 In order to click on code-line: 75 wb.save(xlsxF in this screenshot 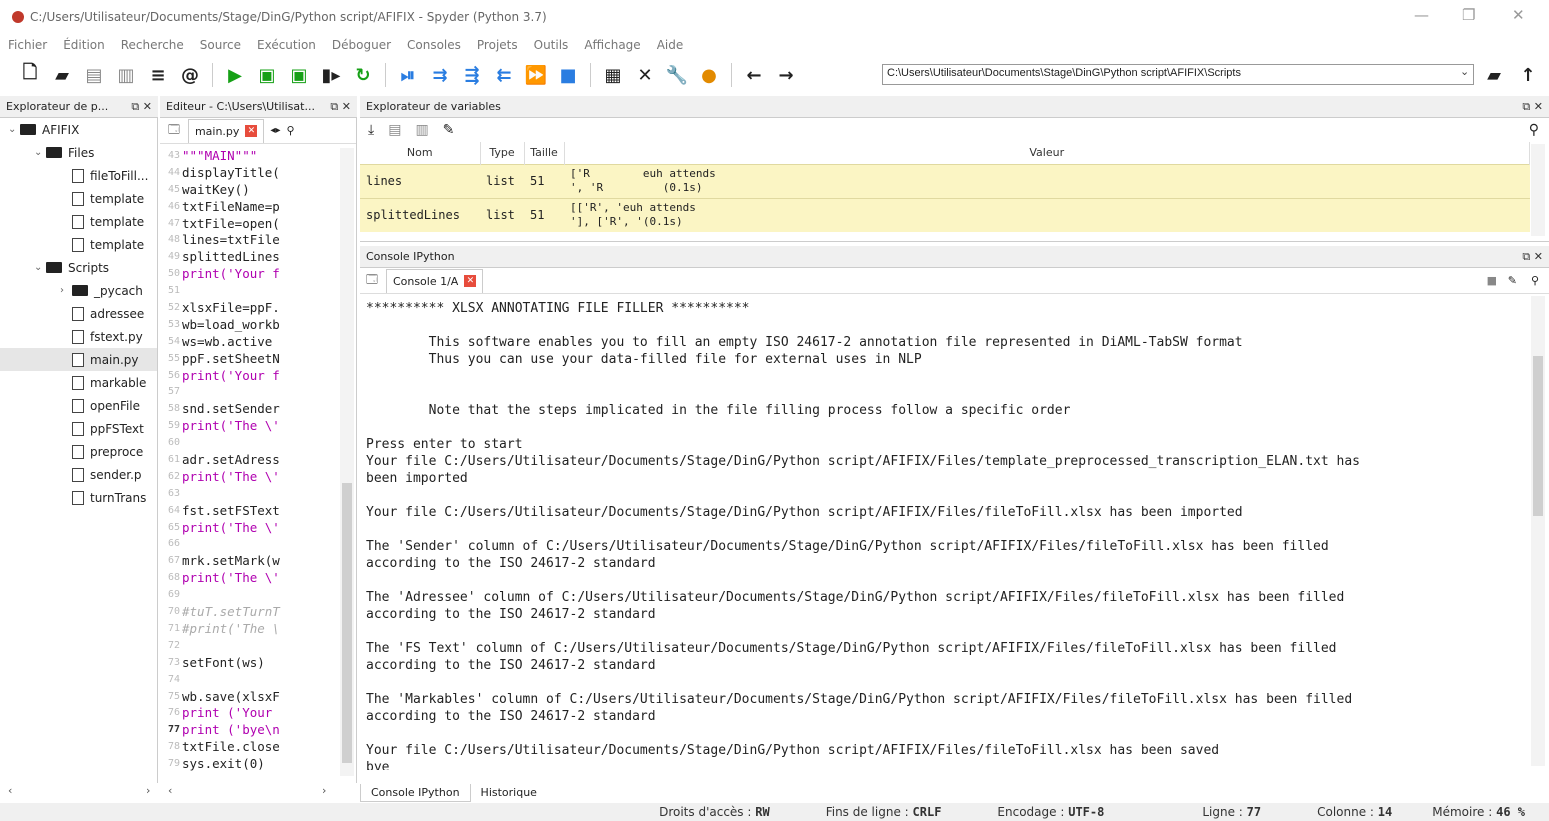, I will do `click(258, 697)`.